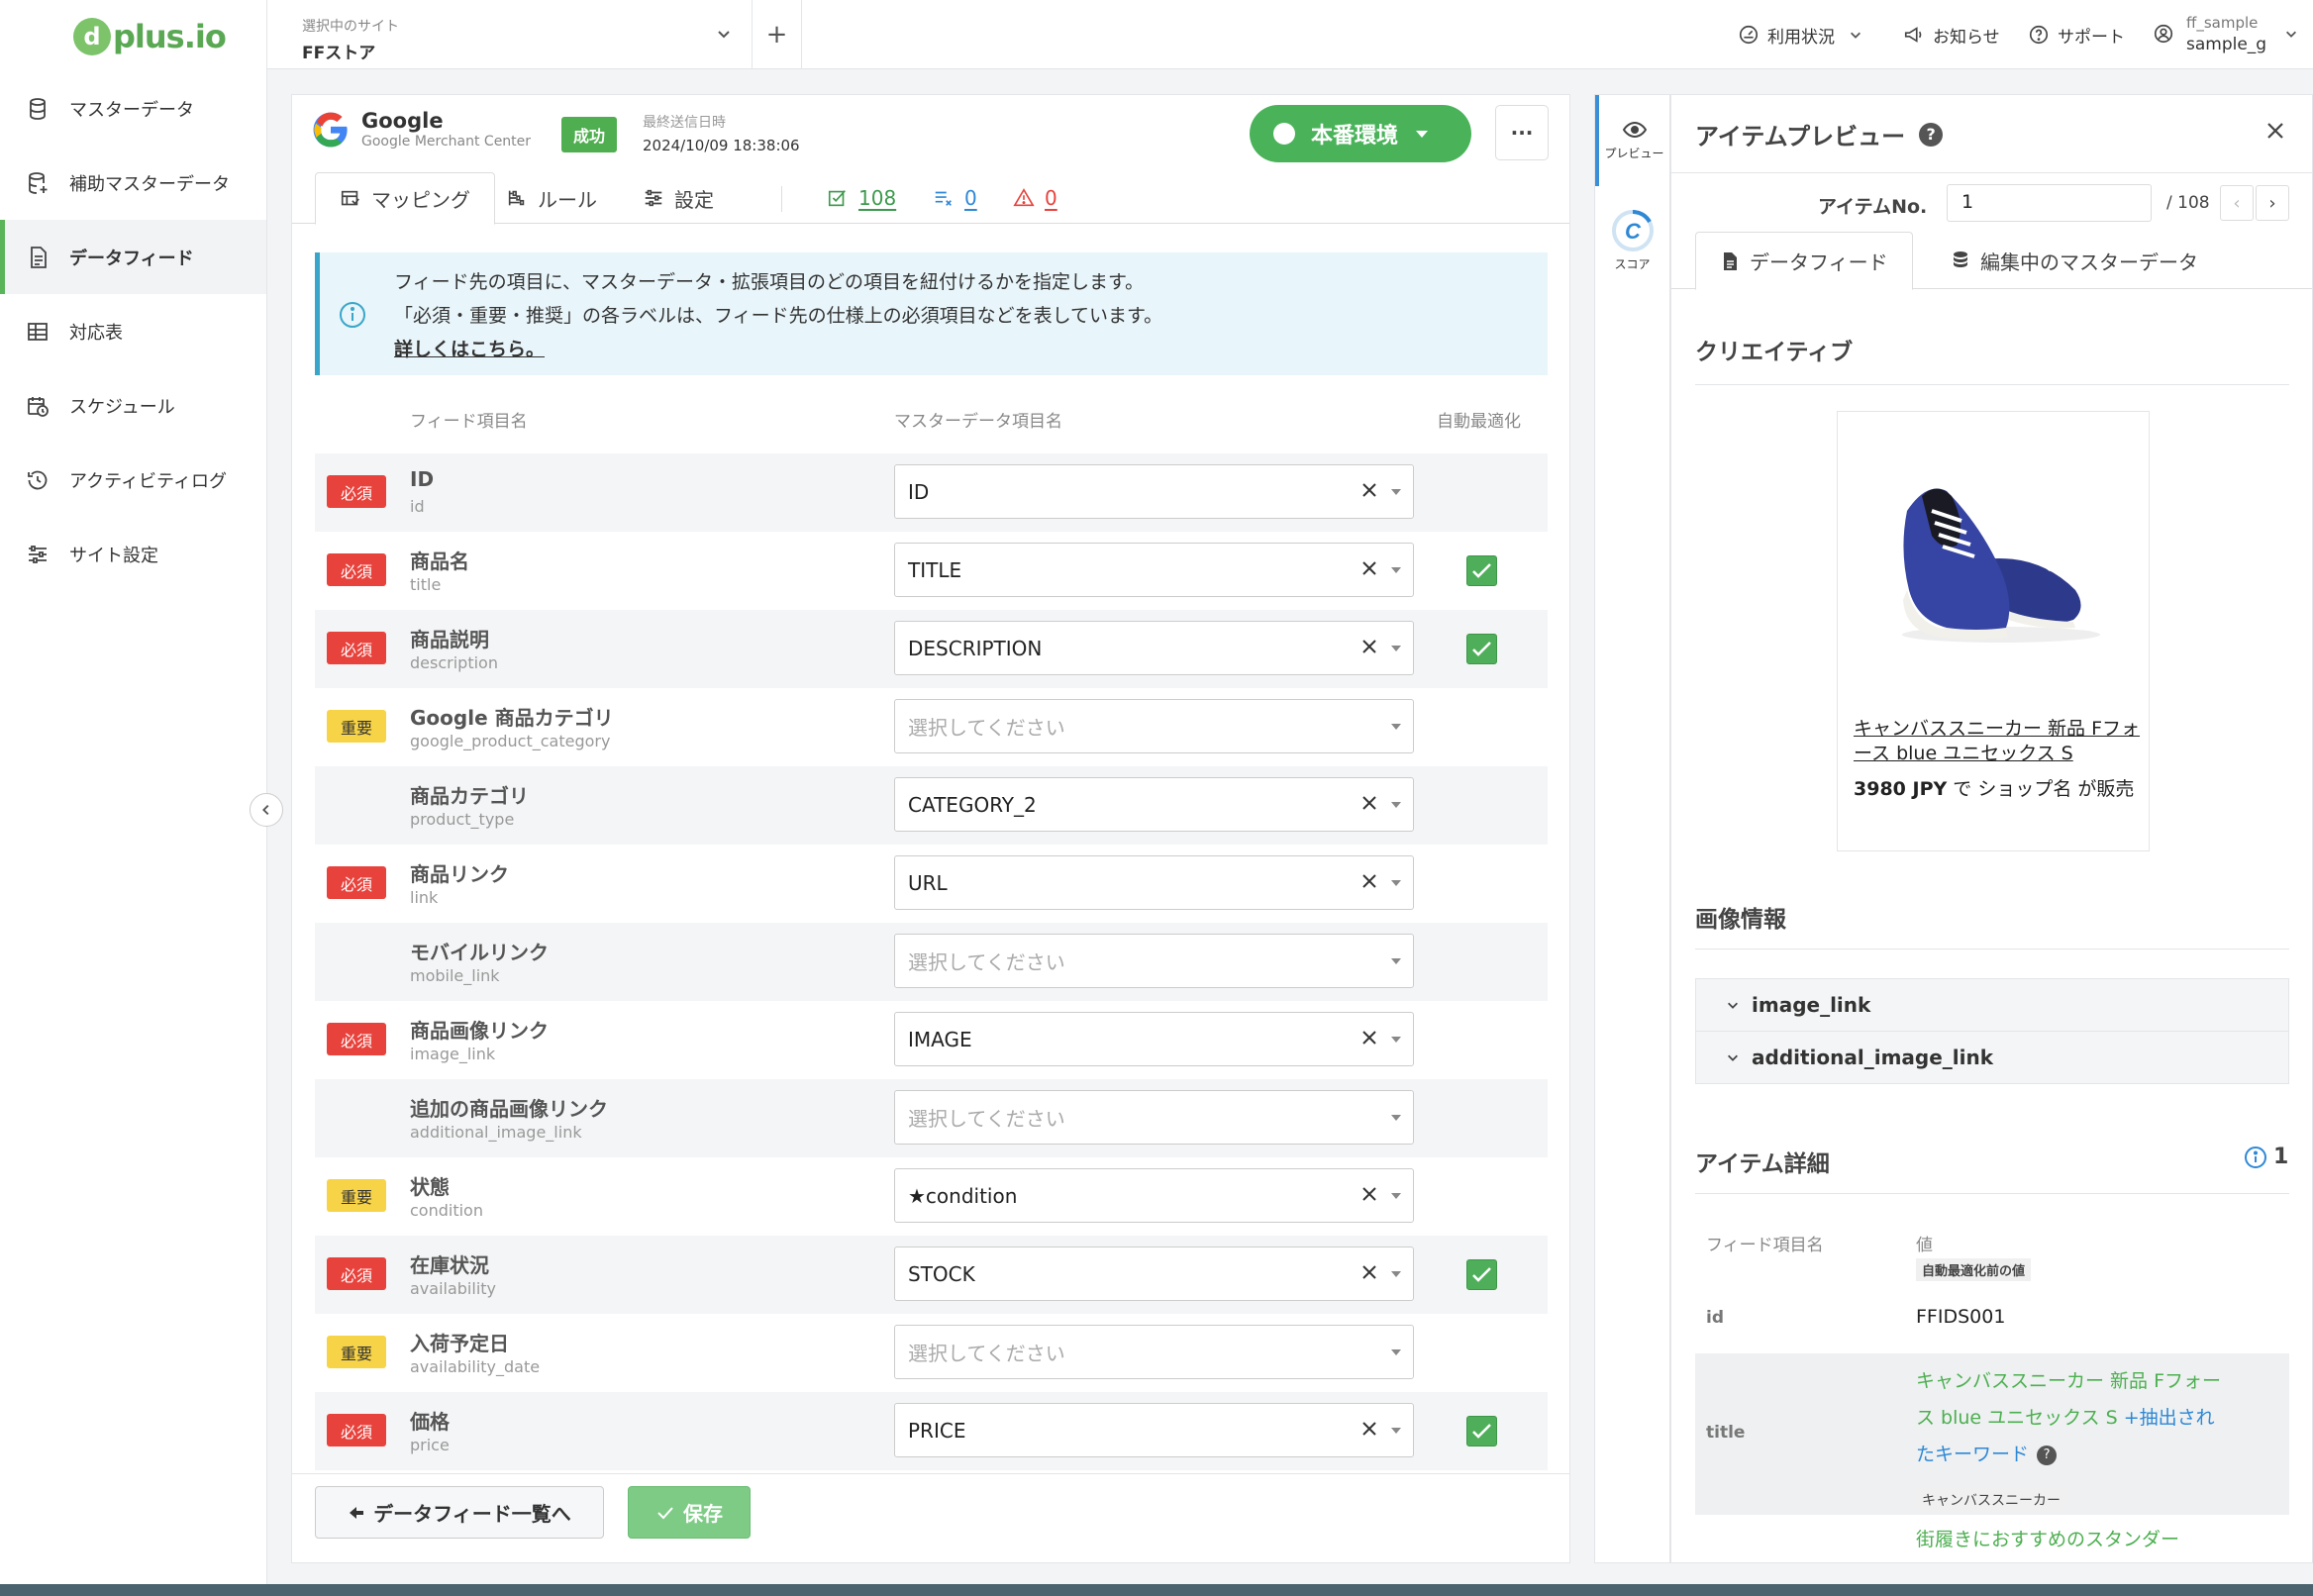  Describe the element at coordinates (986, 728) in the screenshot. I see `select-value: 選択してください` at that location.